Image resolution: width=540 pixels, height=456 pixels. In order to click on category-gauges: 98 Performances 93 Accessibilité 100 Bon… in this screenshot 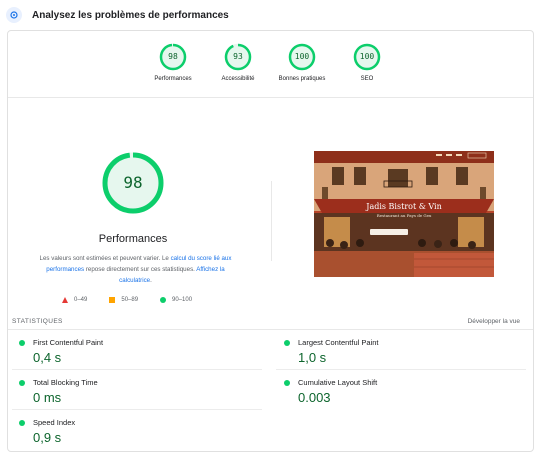, I will do `click(270, 68)`.